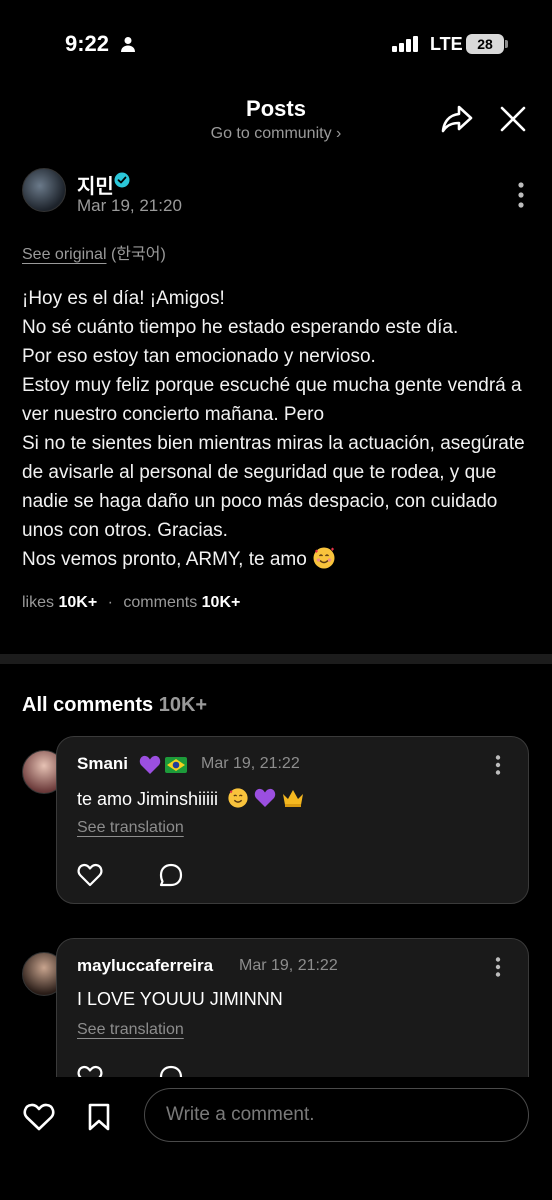 Image resolution: width=552 pixels, height=1200 pixels. What do you see at coordinates (99, 1117) in the screenshot?
I see `bookmark-icon` at bounding box center [99, 1117].